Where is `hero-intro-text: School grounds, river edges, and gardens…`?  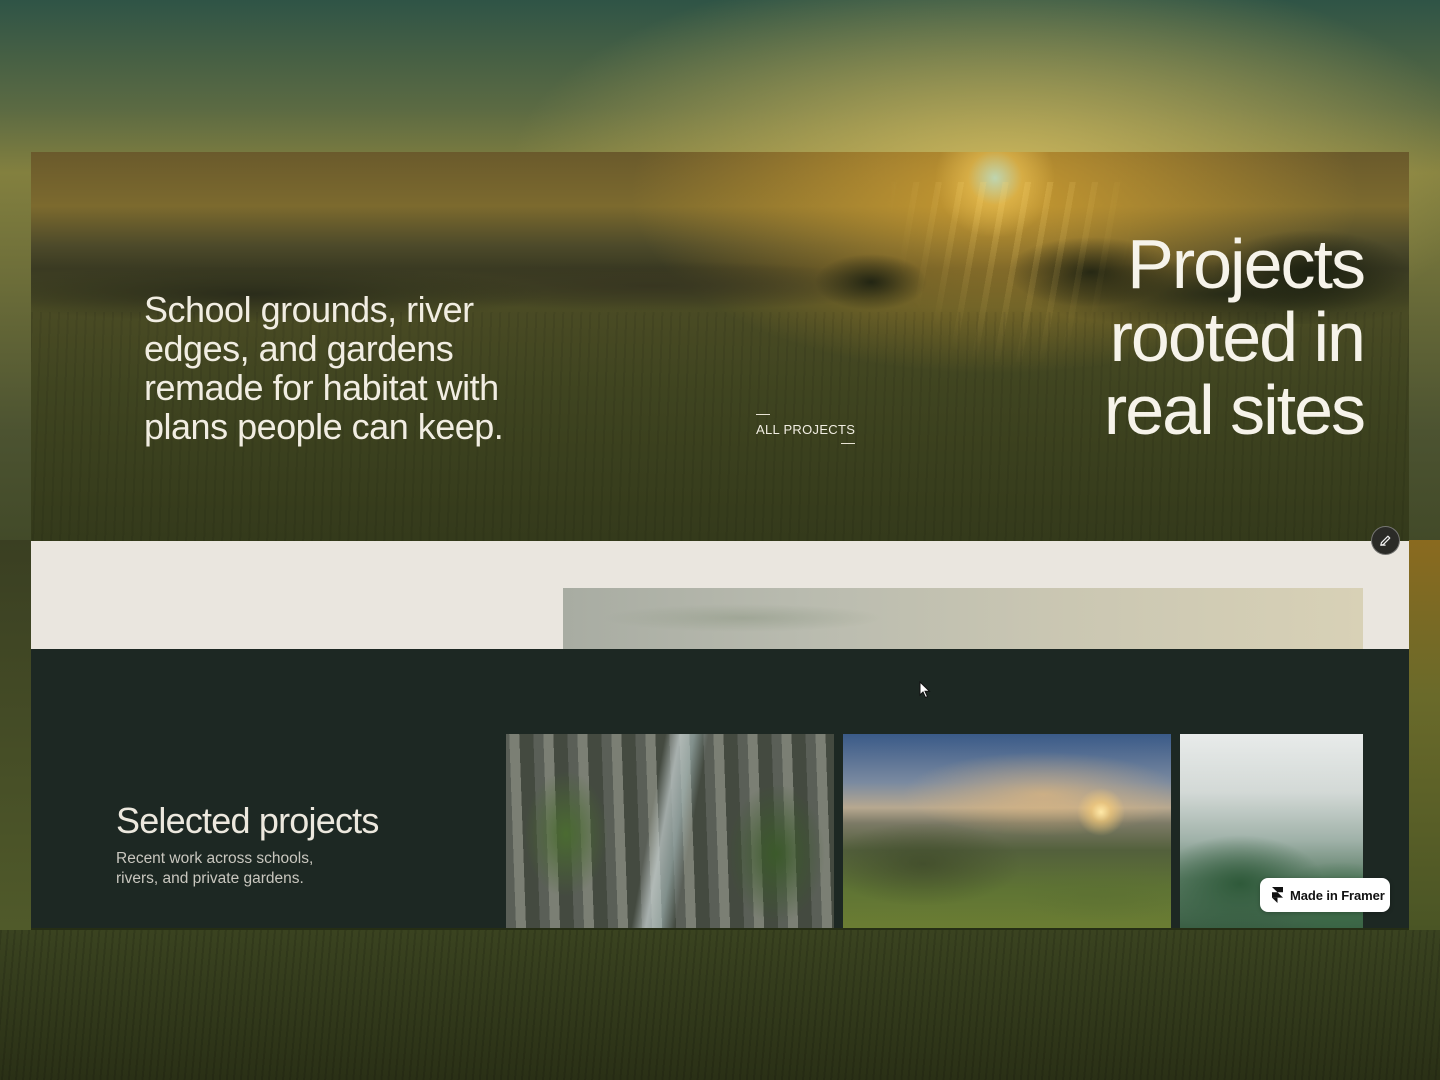
hero-intro-text: School grounds, river edges, and gardens… is located at coordinates (324, 368).